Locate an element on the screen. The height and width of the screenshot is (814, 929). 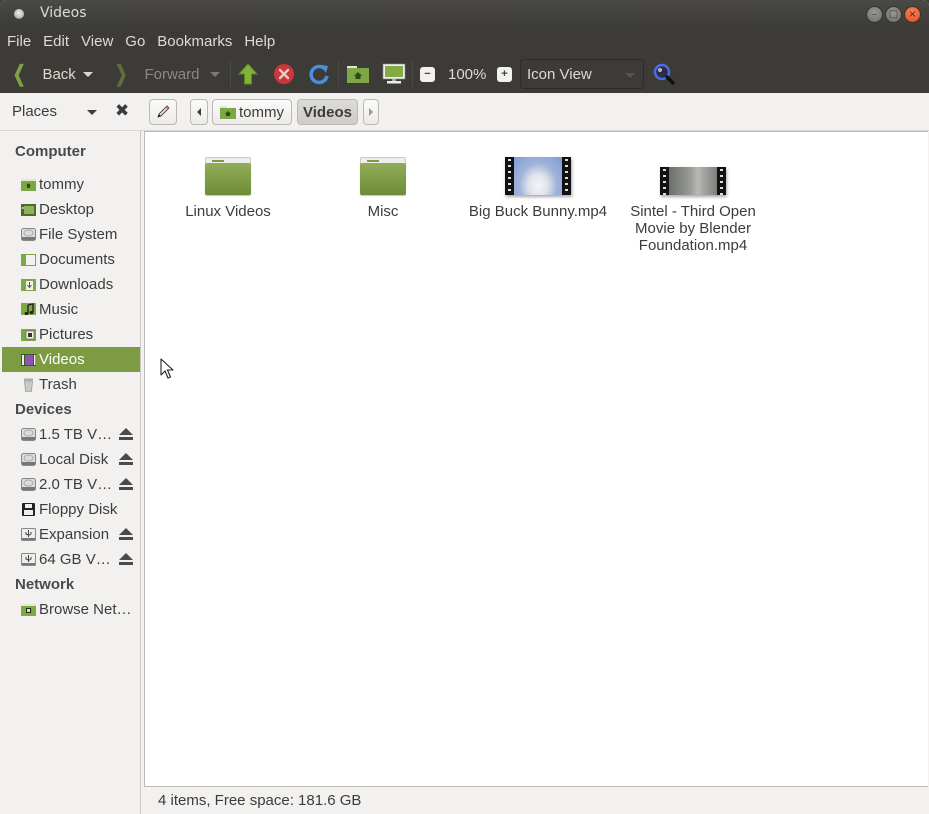
sidebar-item-label: Music is located at coordinates (59, 309).